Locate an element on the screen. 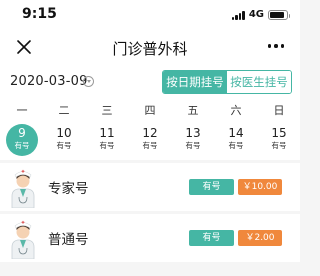 This screenshot has width=320, height=276. registration-name: 专家号 is located at coordinates (68, 189).